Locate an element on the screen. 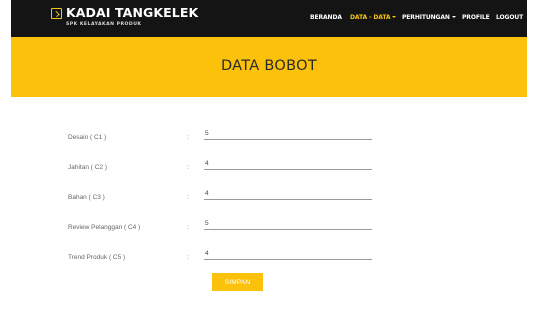  bahan-input is located at coordinates (288, 193).